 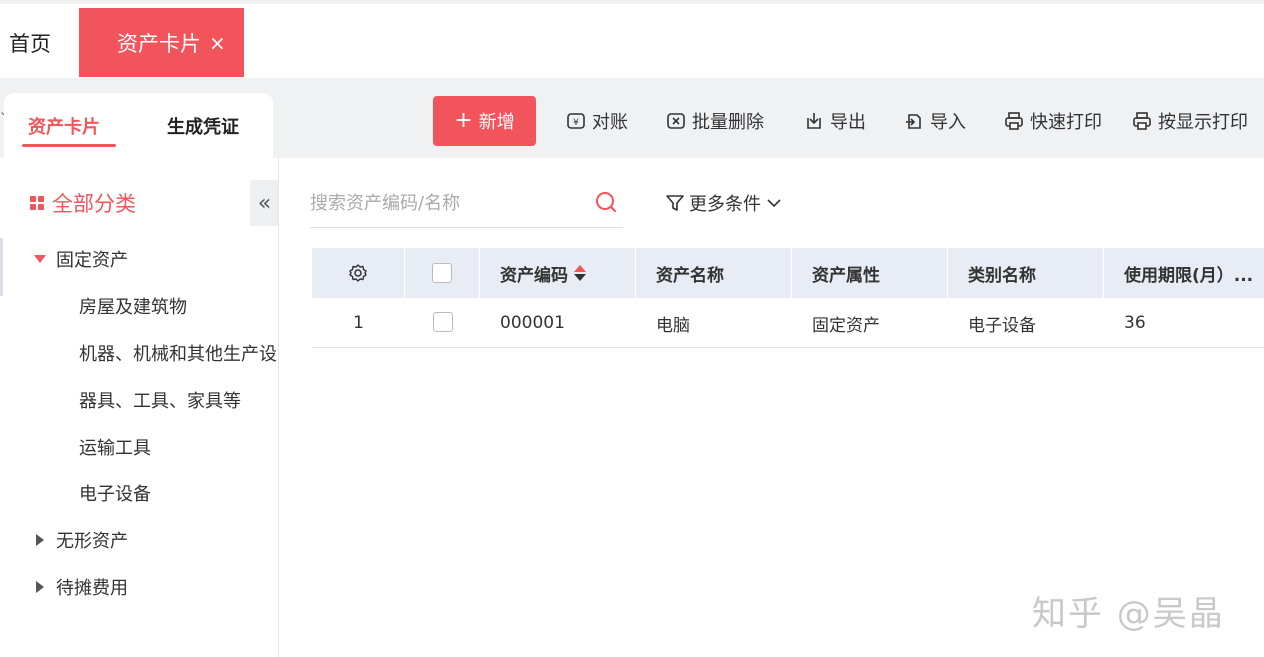 What do you see at coordinates (94, 204) in the screenshot?
I see `all-categories-label: 全部分类` at bounding box center [94, 204].